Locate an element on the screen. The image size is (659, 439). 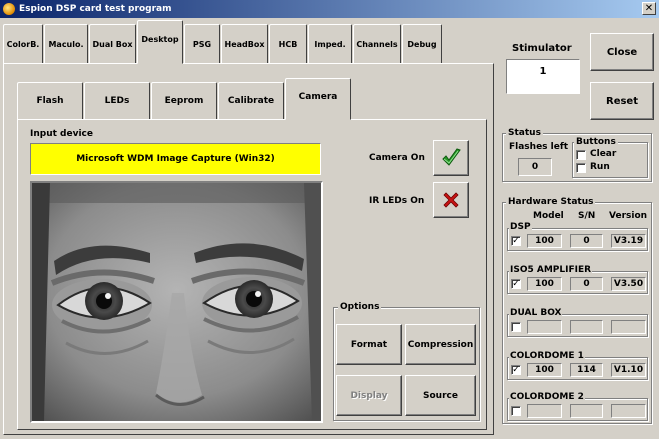
dsp-checkbox: ✓ is located at coordinates (516, 241).